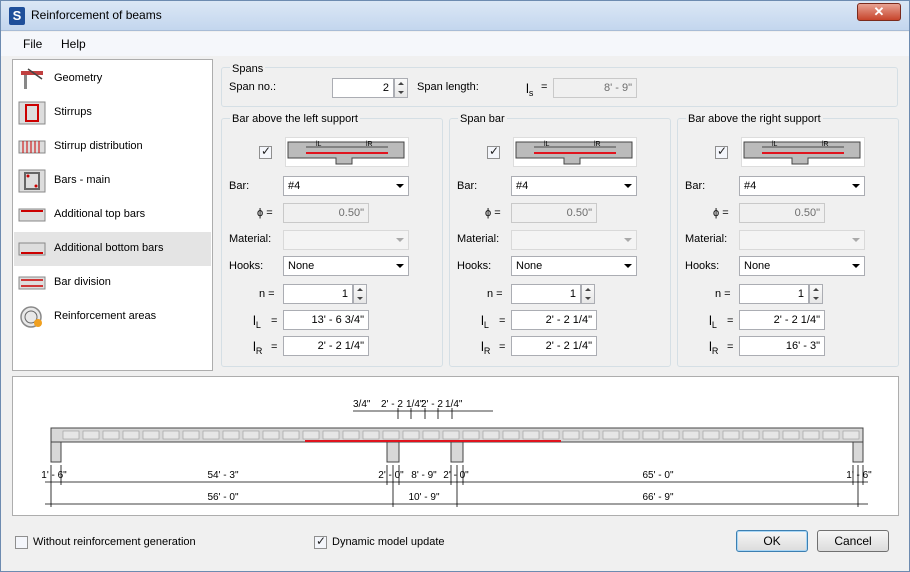 This screenshot has height=572, width=910. I want to click on dim-r1-4: 2' - 0", so click(456, 475).